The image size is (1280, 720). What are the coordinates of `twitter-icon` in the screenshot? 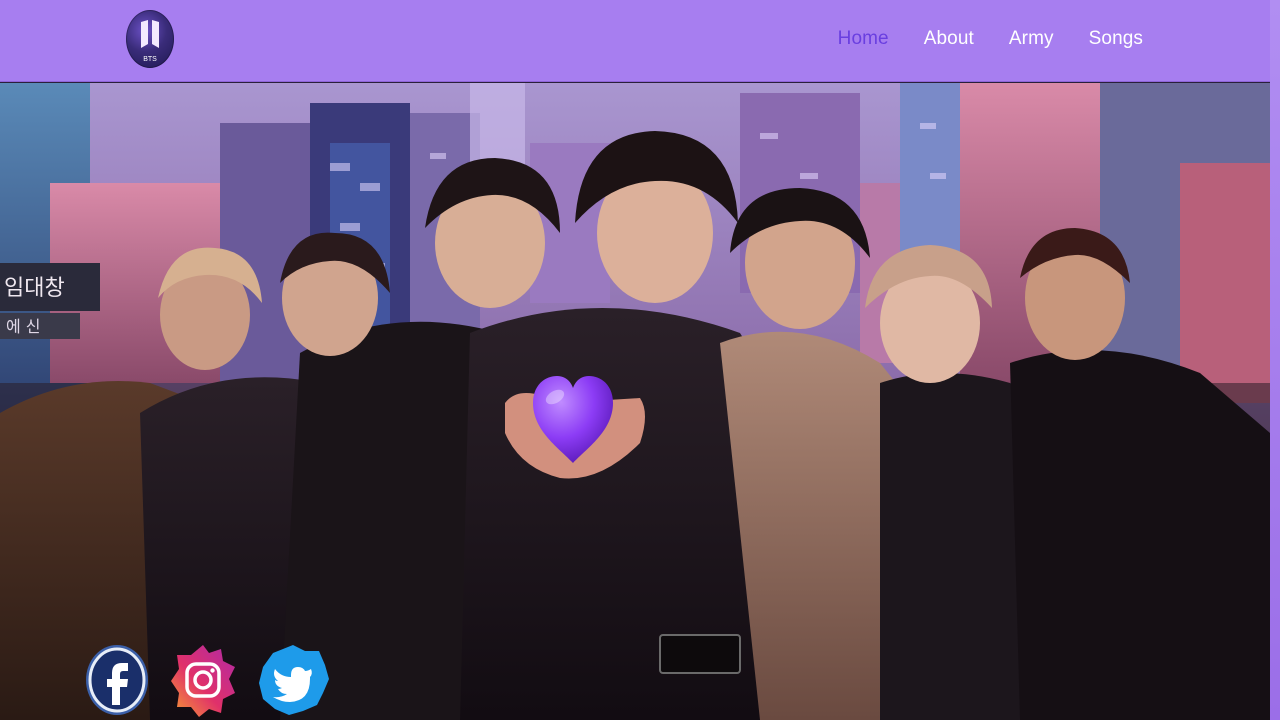 It's located at (294, 680).